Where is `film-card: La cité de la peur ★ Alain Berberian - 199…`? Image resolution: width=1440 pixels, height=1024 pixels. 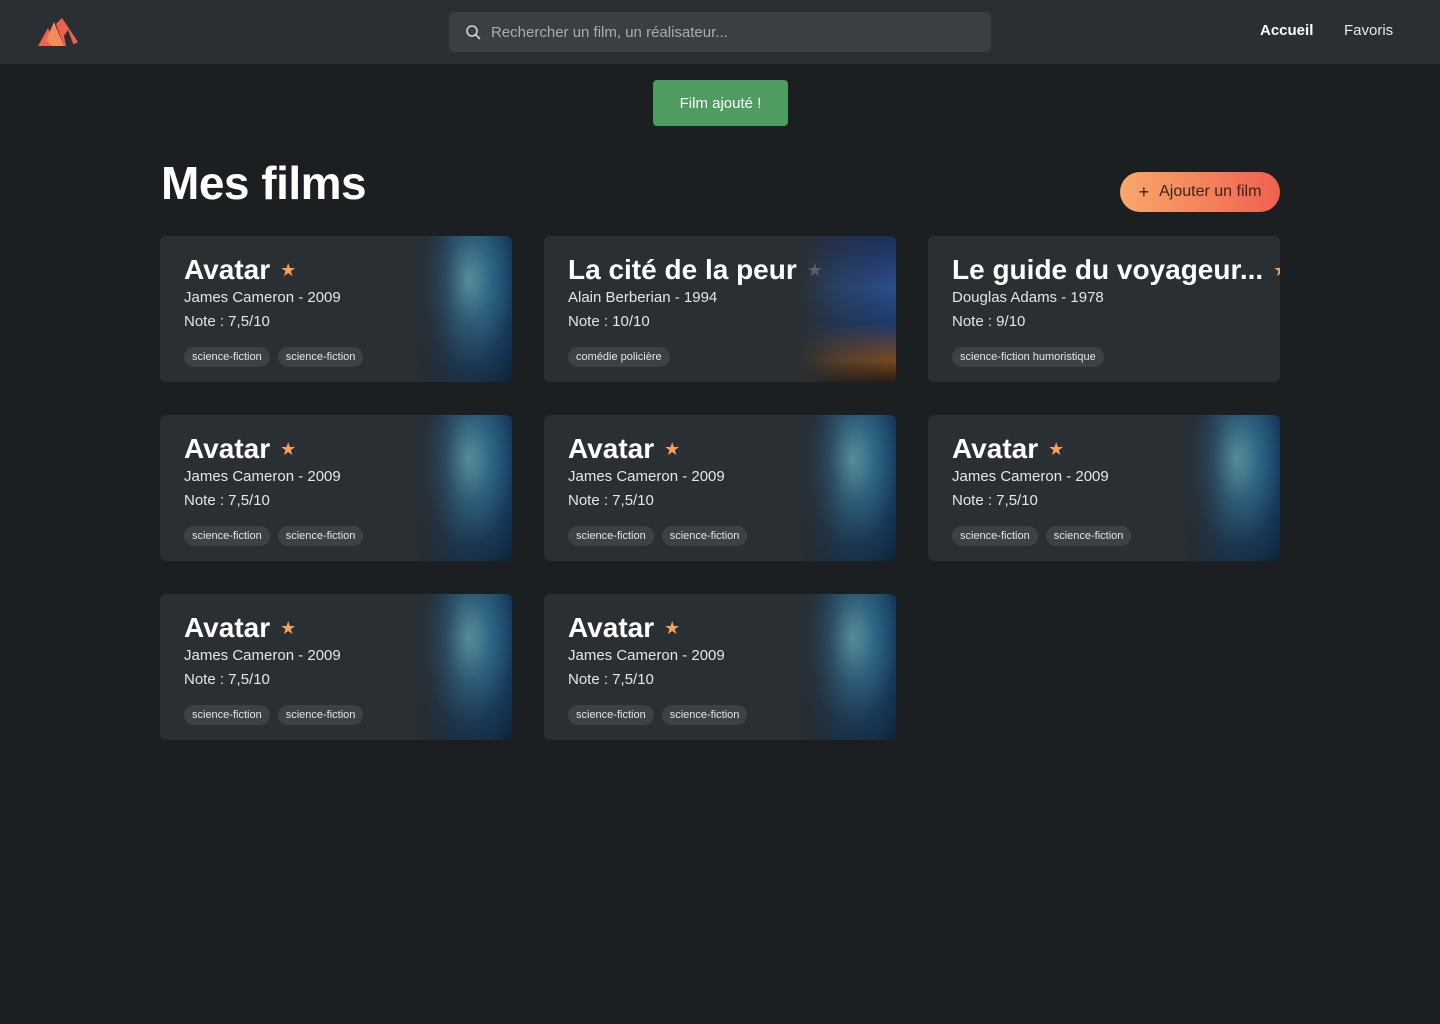 film-card: La cité de la peur ★ Alain Berberian - 199… is located at coordinates (720, 309).